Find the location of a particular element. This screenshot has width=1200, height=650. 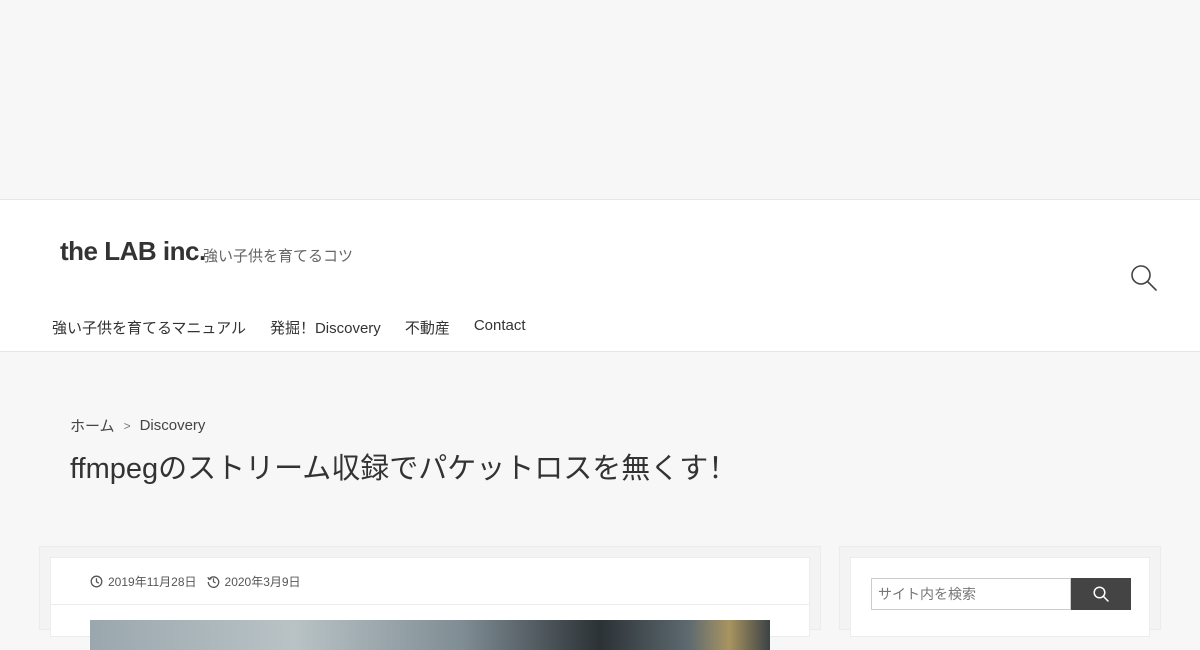

breadcrumb: ホーム > Discovery is located at coordinates (137, 425).